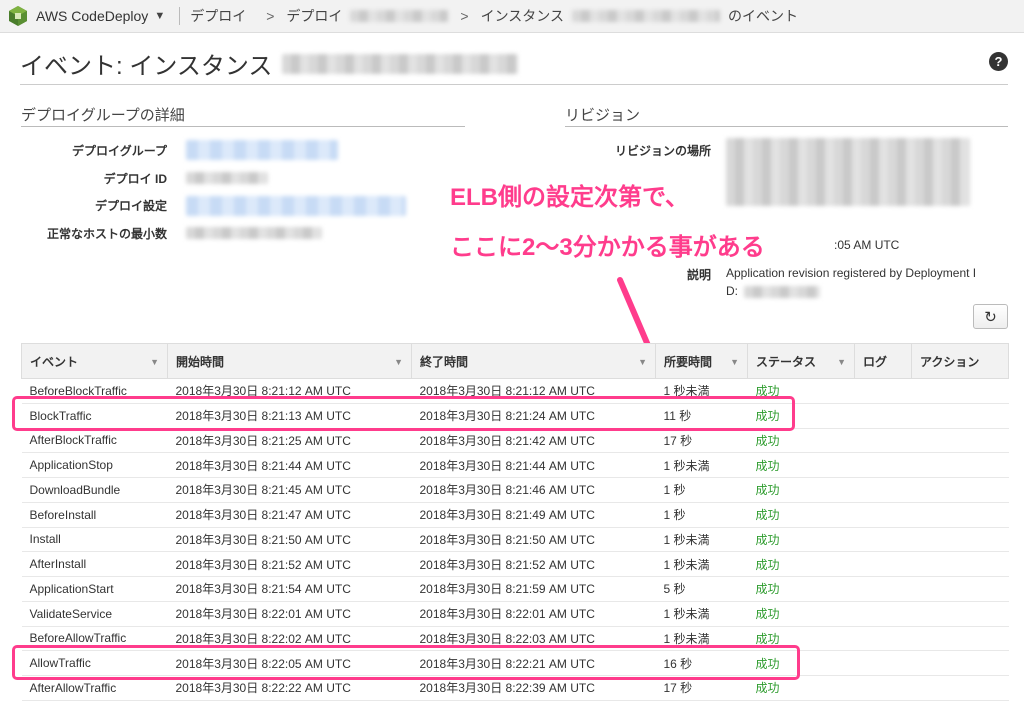 This screenshot has height=715, width=1024. I want to click on annotation-line-2: ここに2〜3分かかる事がある, so click(607, 247).